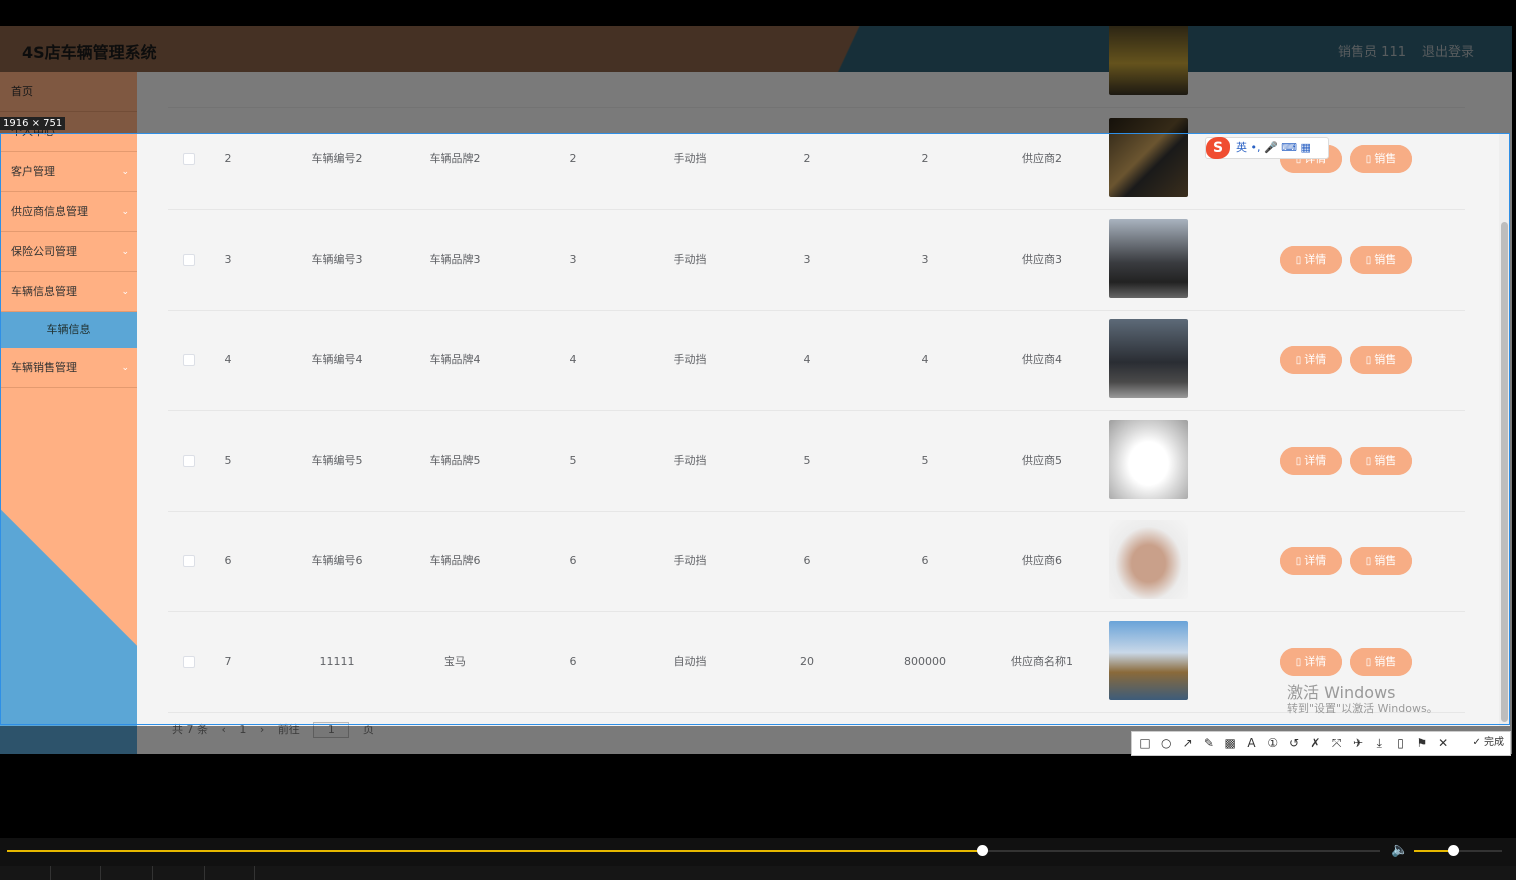 Image resolution: width=1516 pixels, height=880 pixels. What do you see at coordinates (44, 291) in the screenshot?
I see `sidebar-item-label: 车辆信息管理` at bounding box center [44, 291].